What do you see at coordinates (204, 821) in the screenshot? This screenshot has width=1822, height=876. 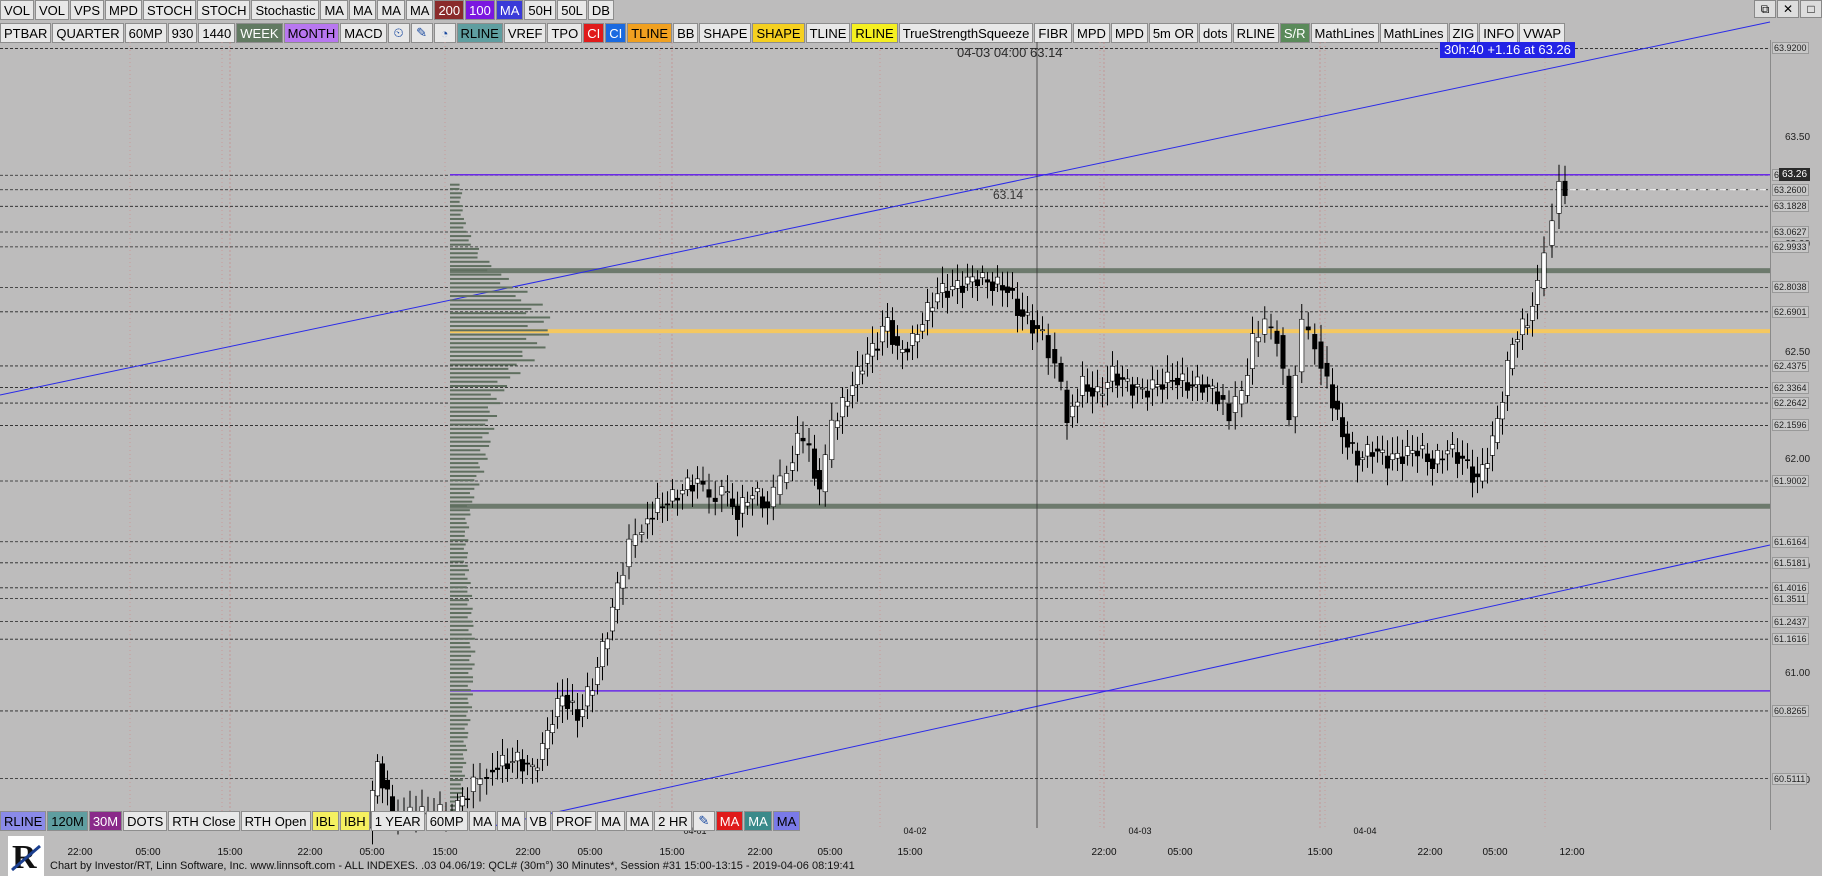 I see `toolbar-bottom-button-rth-close: RTH Close` at bounding box center [204, 821].